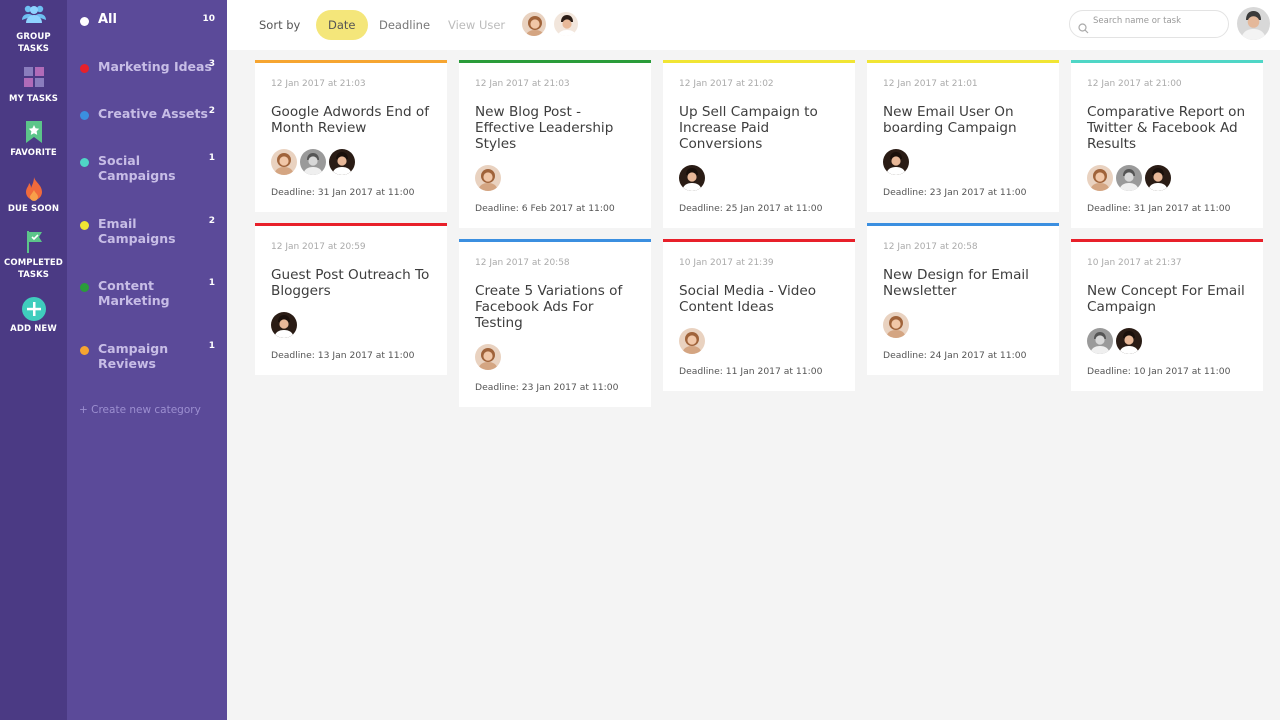 Image resolution: width=1280 pixels, height=720 pixels. What do you see at coordinates (350, 283) in the screenshot?
I see `card-title: Guest Post Outreach To Bloggers` at bounding box center [350, 283].